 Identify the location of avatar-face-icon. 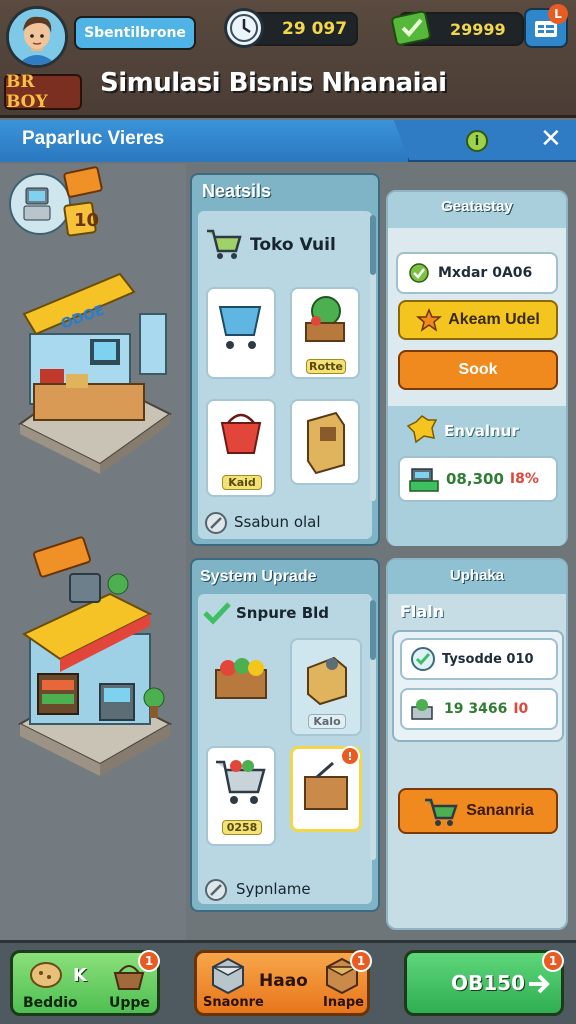
(37, 37).